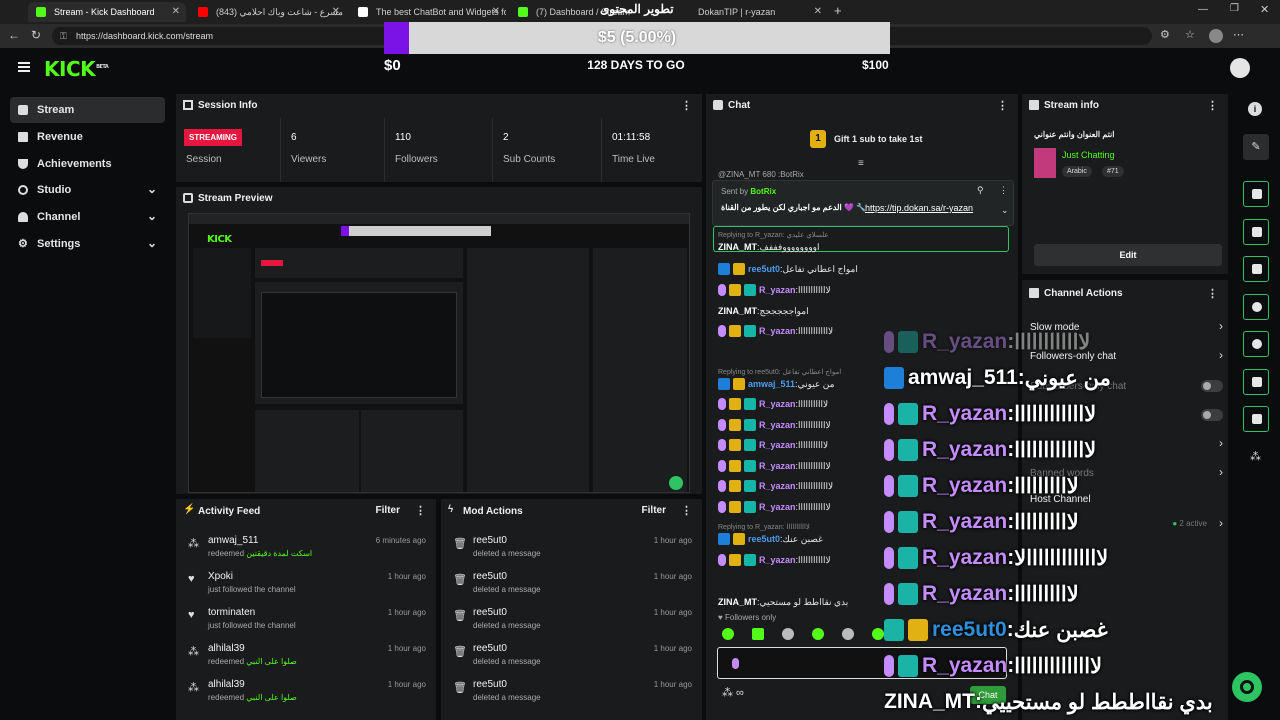 This screenshot has height=720, width=1280. Describe the element at coordinates (1256, 419) in the screenshot. I see `rail-button-tools` at that location.